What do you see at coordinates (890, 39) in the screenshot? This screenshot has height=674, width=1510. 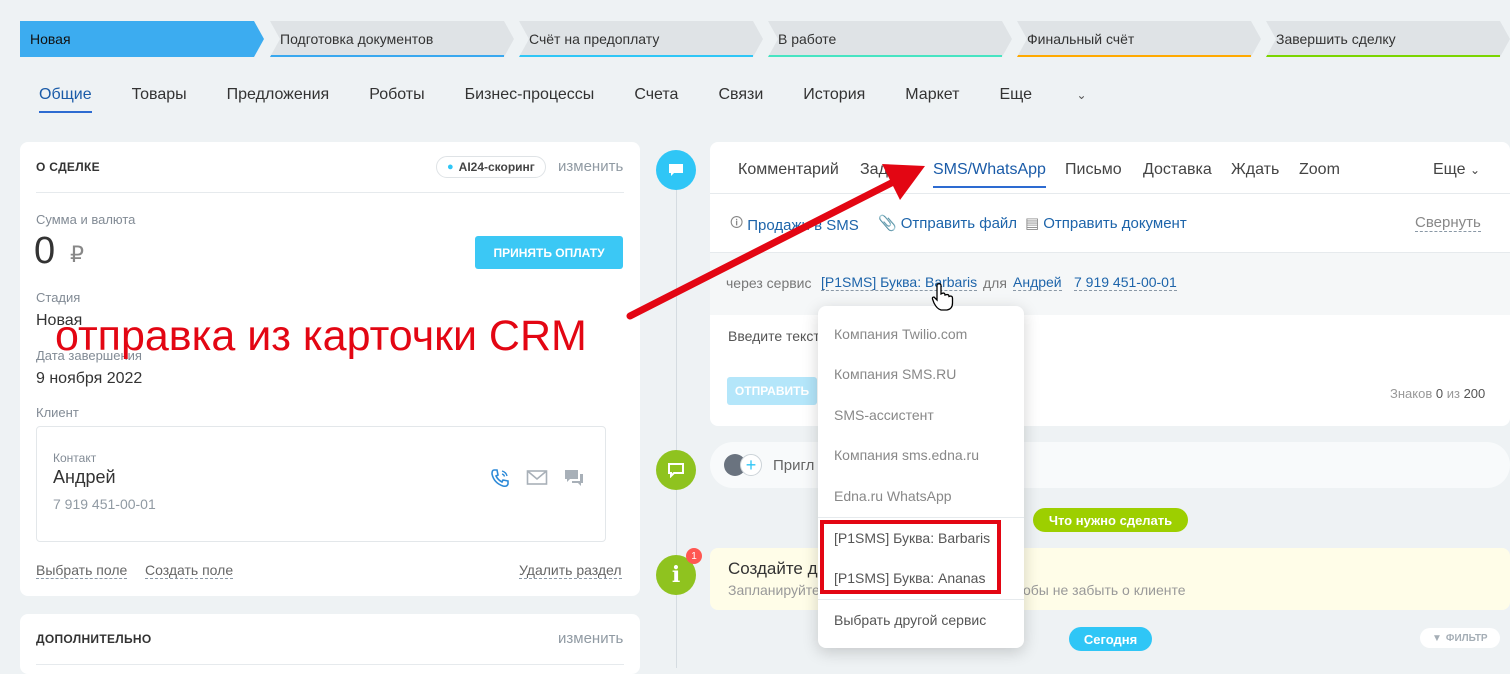 I see `stage-in-work: В работе` at bounding box center [890, 39].